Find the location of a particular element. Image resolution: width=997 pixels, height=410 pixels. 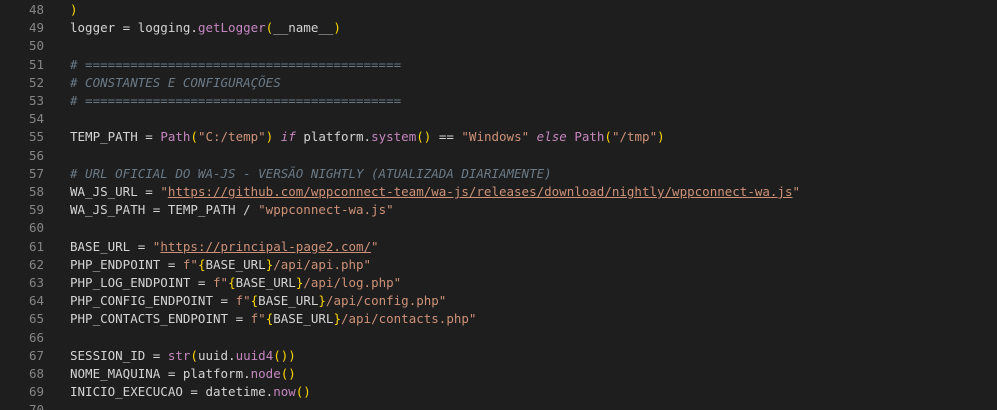

code-token: ( is located at coordinates (194, 137).